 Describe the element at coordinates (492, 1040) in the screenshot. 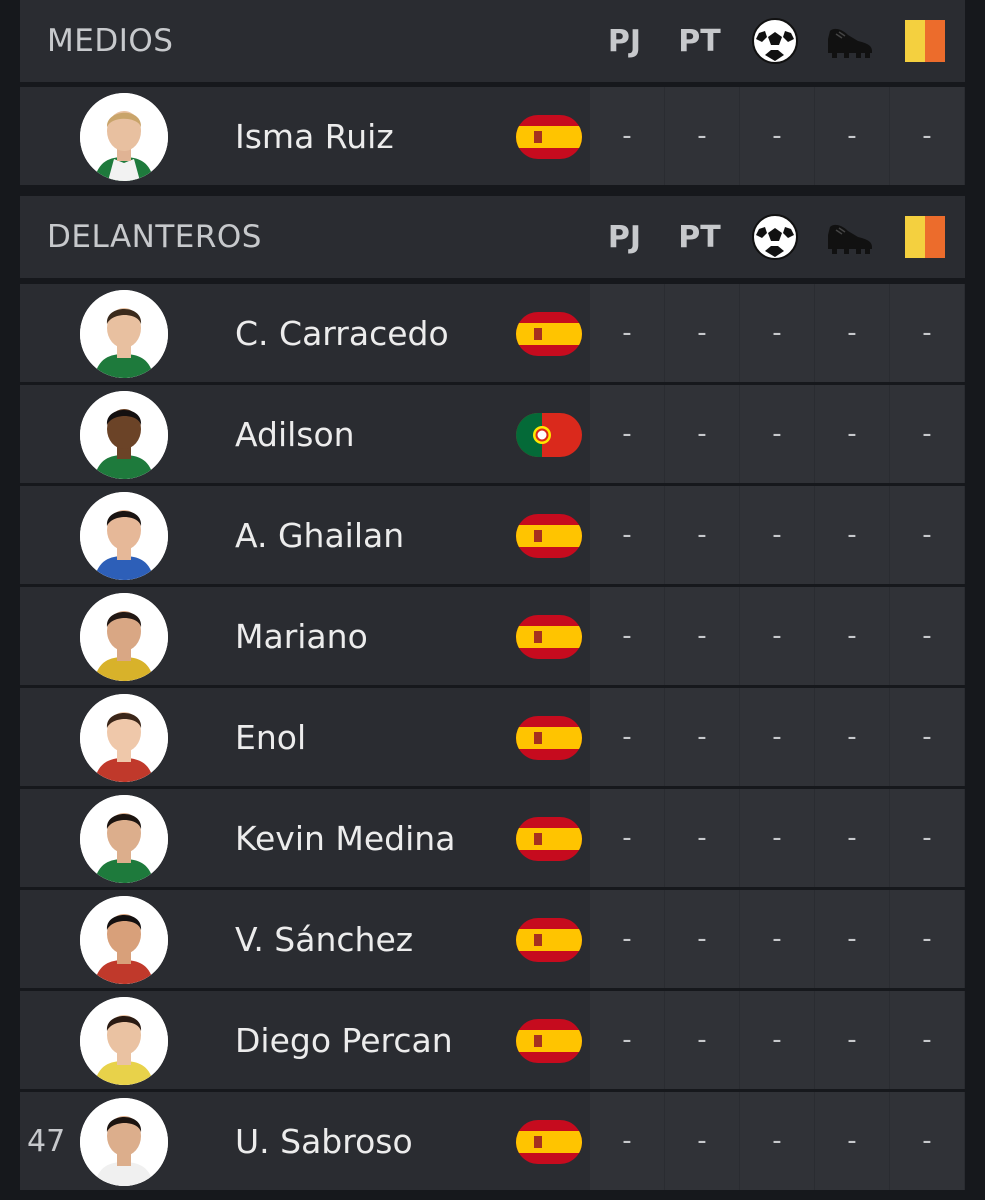

I see `player-row: Diego Percan - - - - -` at that location.